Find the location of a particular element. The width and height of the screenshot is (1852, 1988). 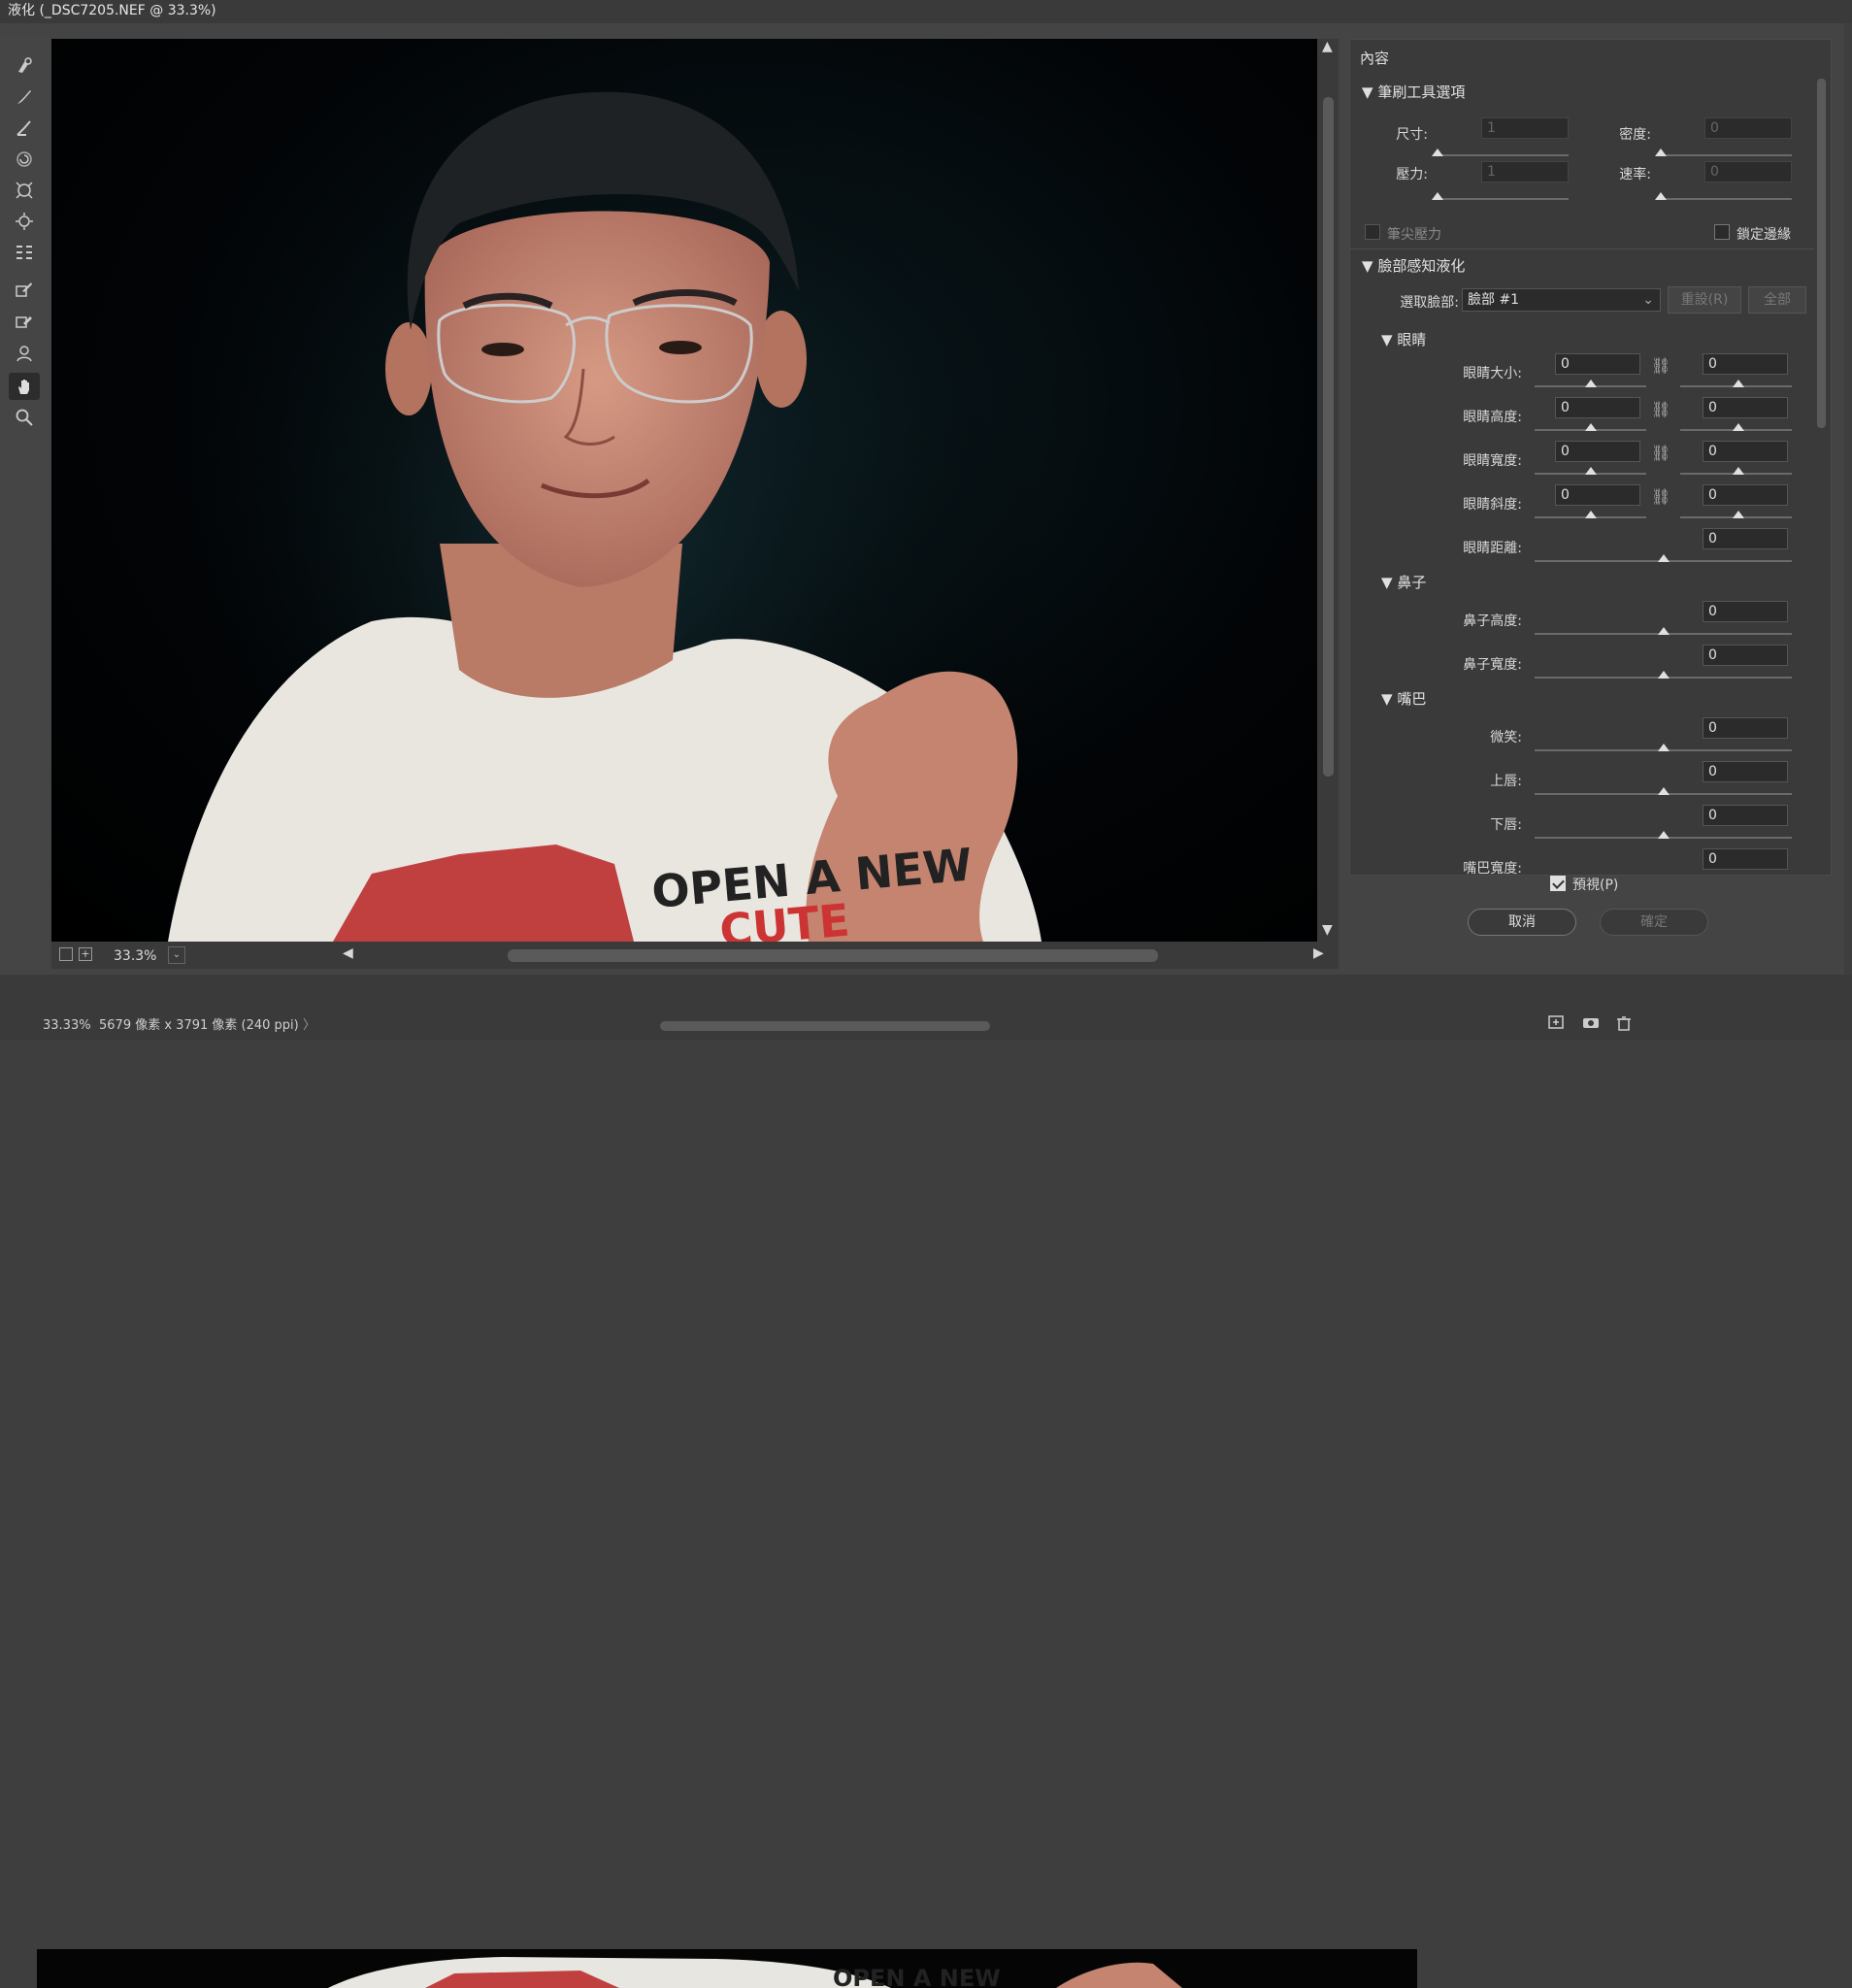

reset-button: 重設(R) is located at coordinates (1704, 300).